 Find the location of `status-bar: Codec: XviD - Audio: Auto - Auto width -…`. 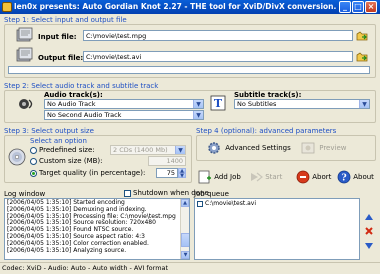

status-bar: Codec: XviD - Audio: Auto - Auto width -… is located at coordinates (190, 268).